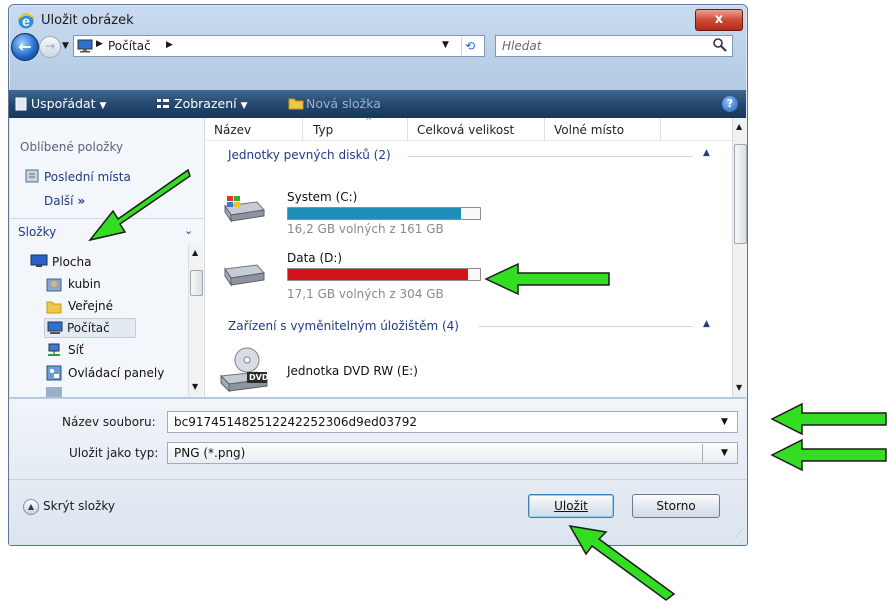 The image size is (890, 605). Describe the element at coordinates (724, 422) in the screenshot. I see `filename-dropdown-icon: ▼` at that location.